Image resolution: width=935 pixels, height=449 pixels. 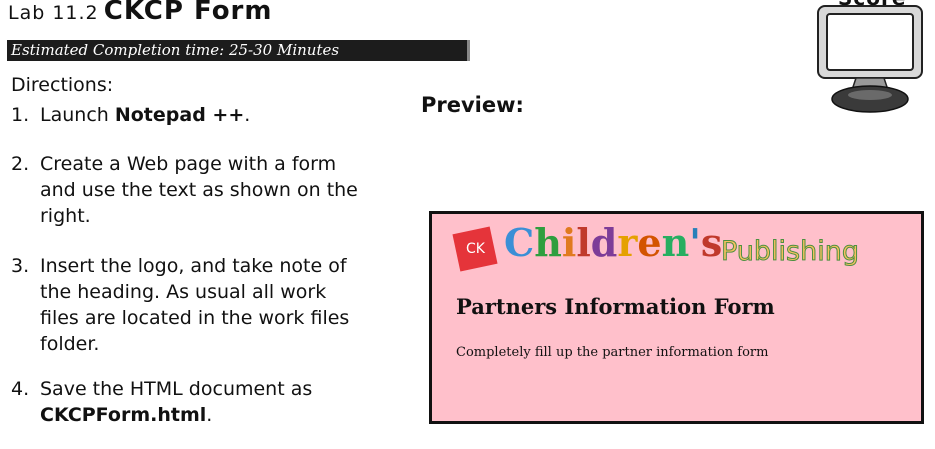 I want to click on estimated-time-bar: Estimated Completion time: 25-30 Minutes, so click(x=238, y=50).